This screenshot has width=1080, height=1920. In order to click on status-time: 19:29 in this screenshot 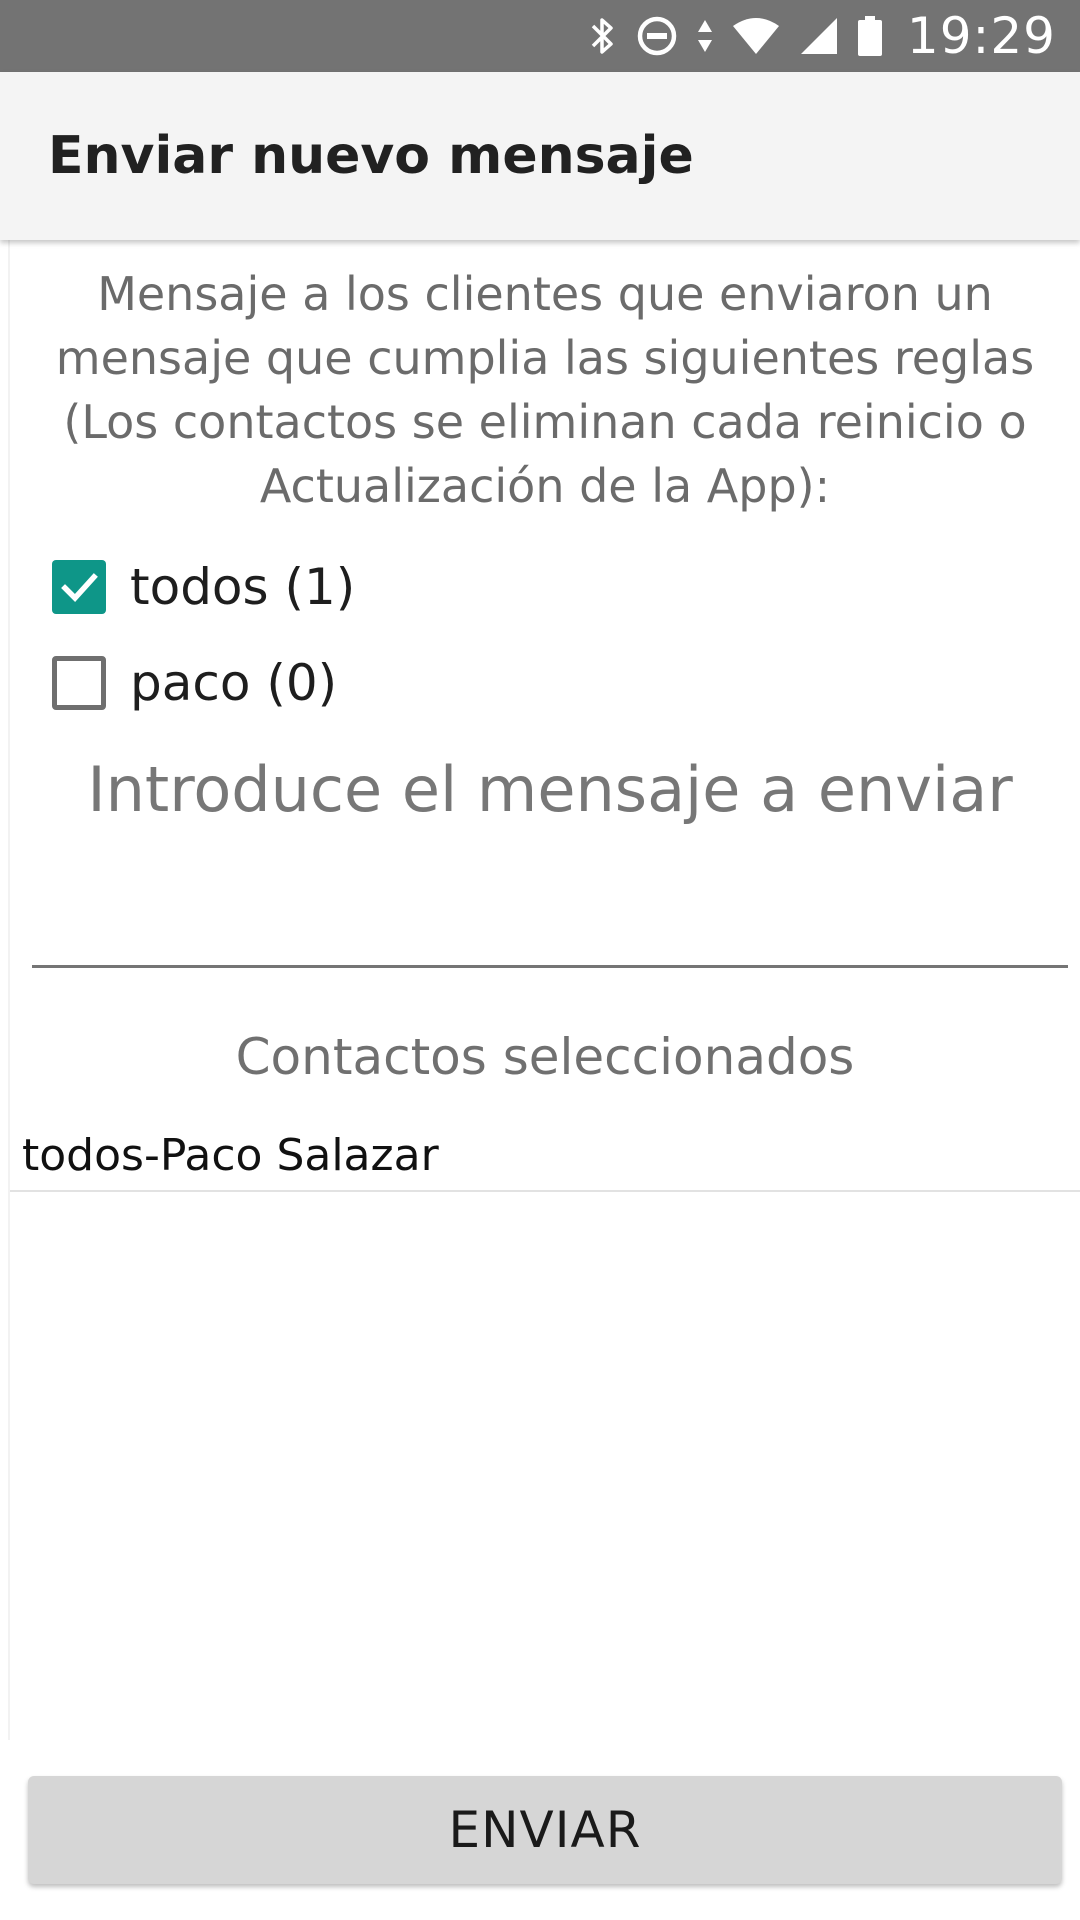, I will do `click(981, 36)`.